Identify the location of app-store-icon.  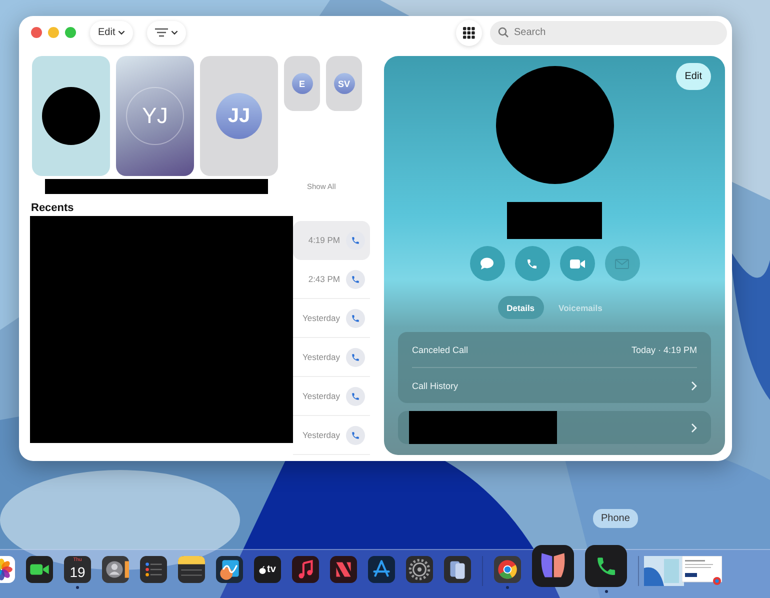
(381, 569).